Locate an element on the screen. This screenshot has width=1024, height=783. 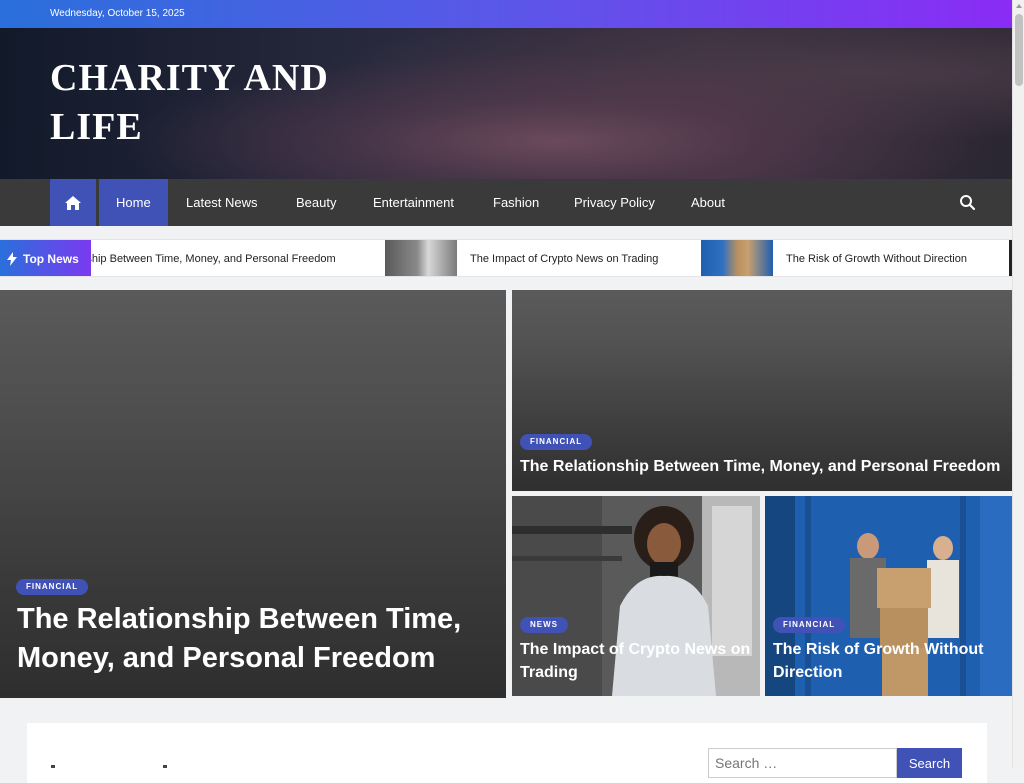
home-icon-button is located at coordinates (73, 202).